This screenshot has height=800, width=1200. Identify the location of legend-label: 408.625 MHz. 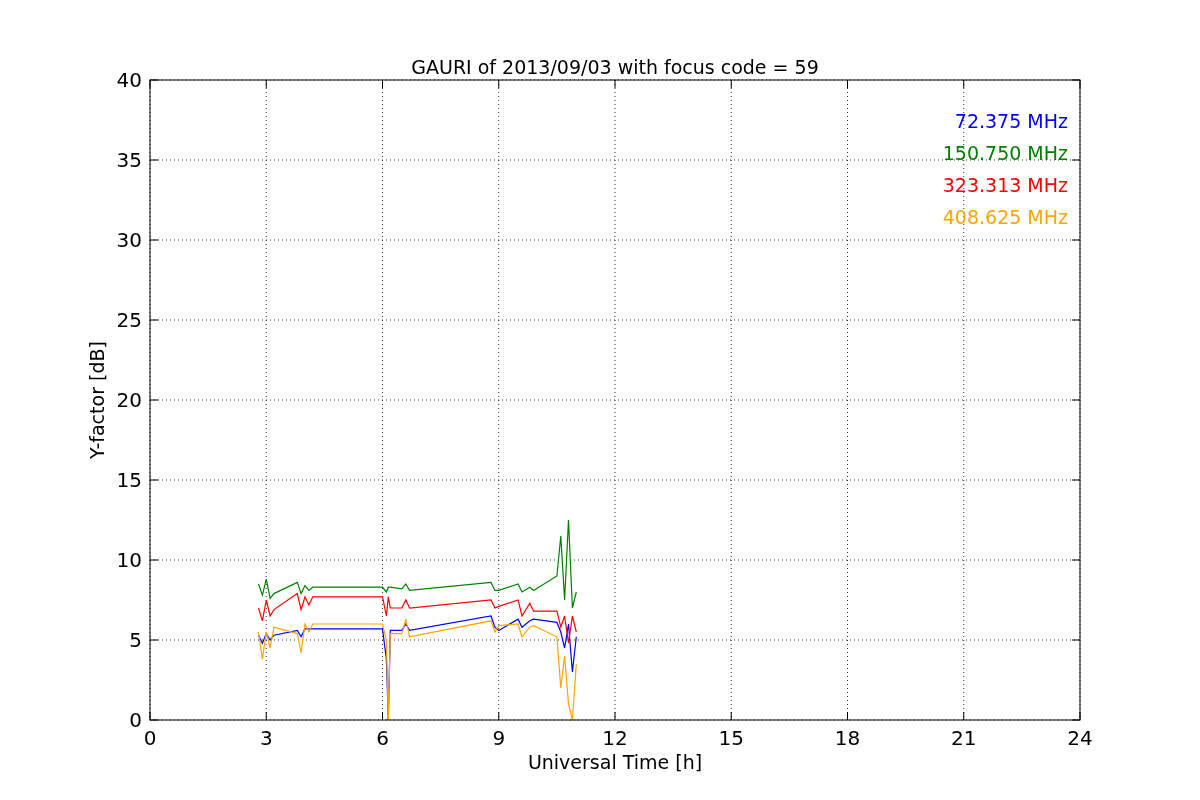
(1005, 217).